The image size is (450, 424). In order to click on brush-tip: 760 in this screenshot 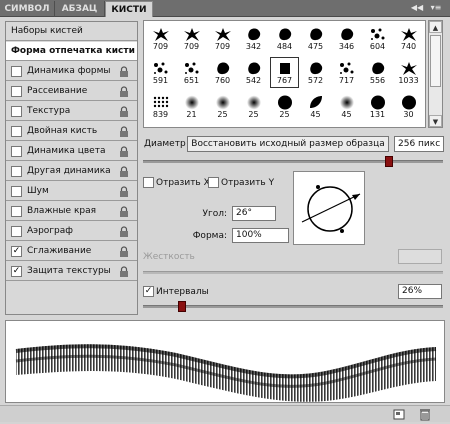, I will do `click(222, 72)`.